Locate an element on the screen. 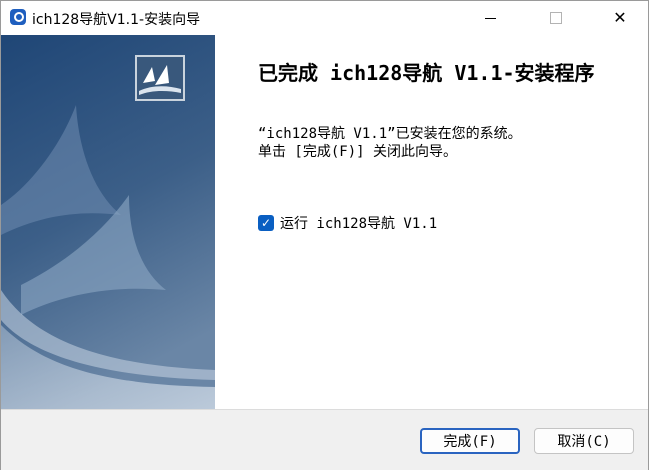 The height and width of the screenshot is (470, 649). installer-logo is located at coordinates (160, 78).